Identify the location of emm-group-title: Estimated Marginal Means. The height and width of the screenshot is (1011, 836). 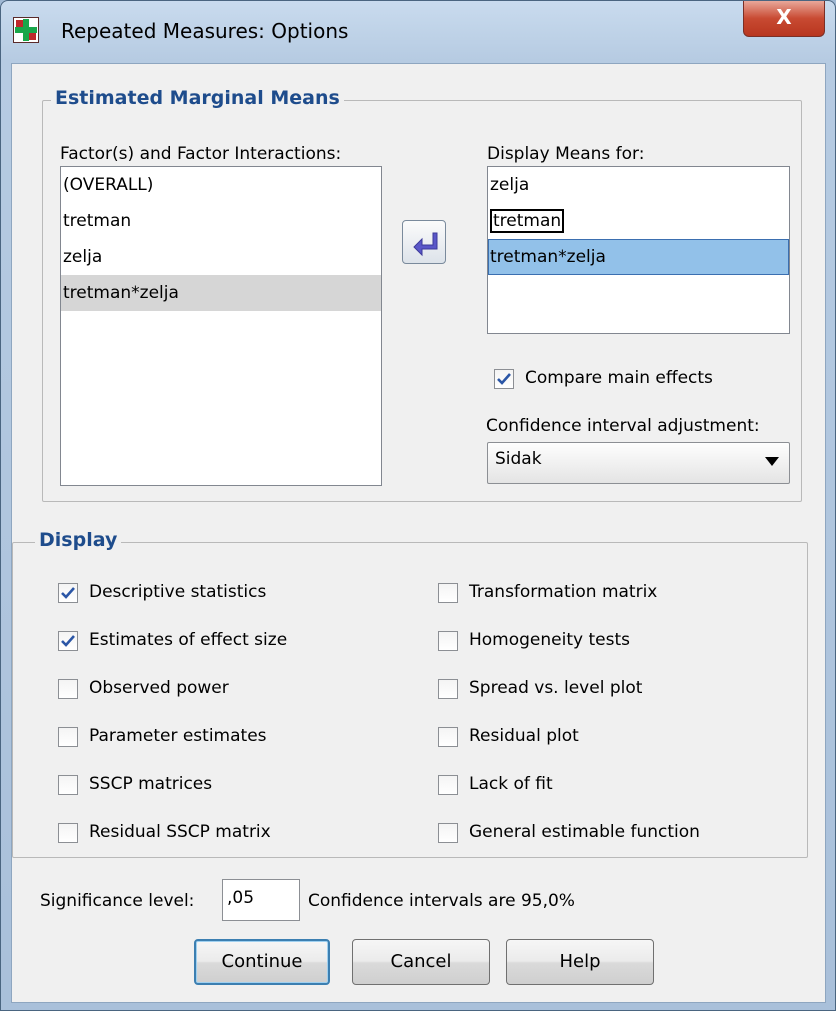
(197, 98).